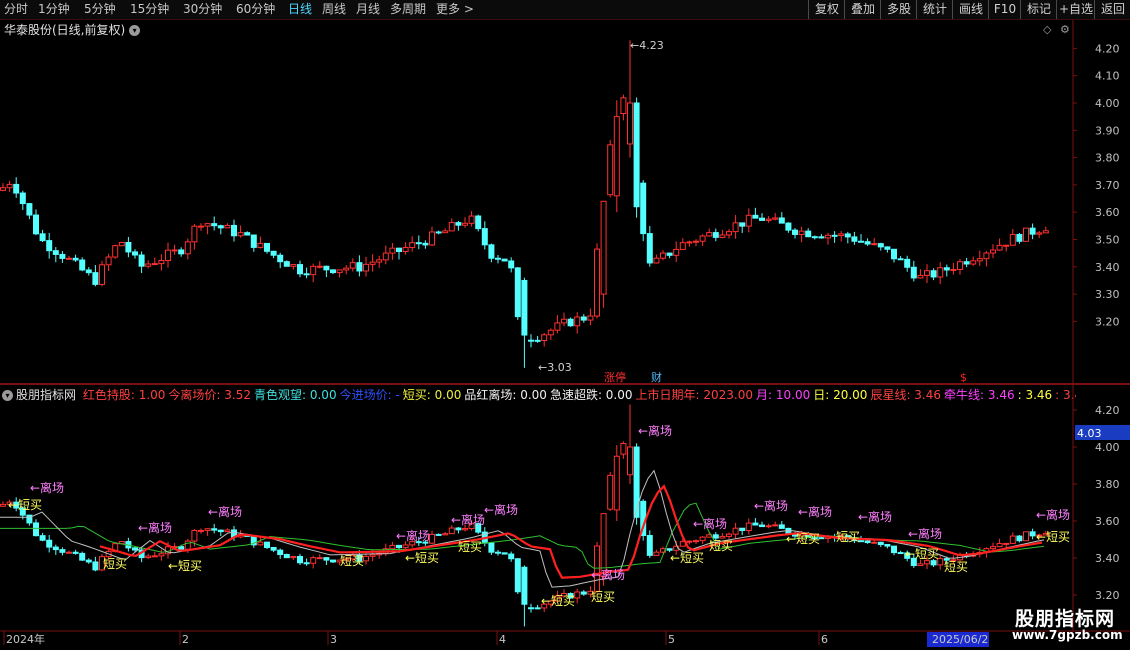 The image size is (1130, 650). Describe the element at coordinates (1107, 447) in the screenshot. I see `indicator-axis-label: 4.00` at that location.